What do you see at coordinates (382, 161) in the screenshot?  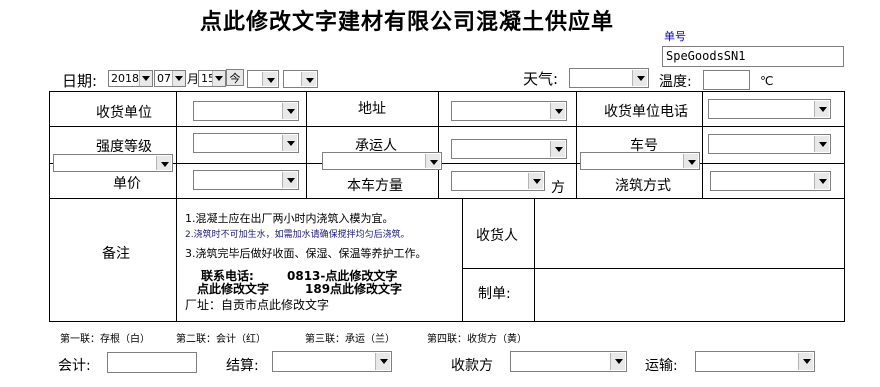 I see `carrier-dropdown` at bounding box center [382, 161].